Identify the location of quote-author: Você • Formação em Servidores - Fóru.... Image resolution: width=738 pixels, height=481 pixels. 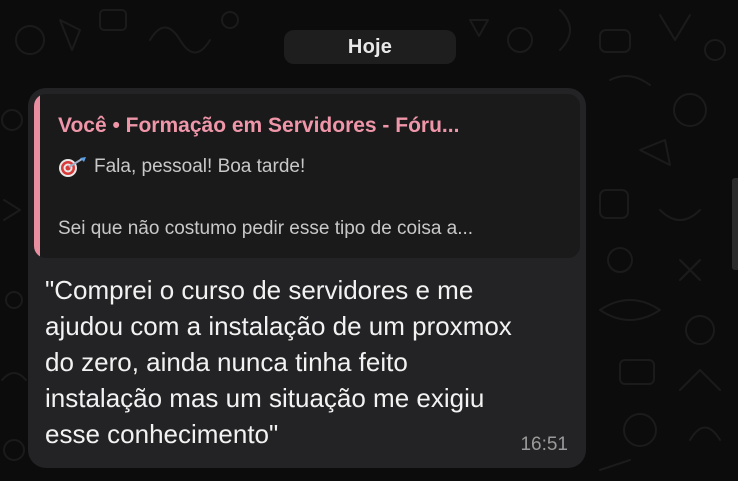
(259, 125).